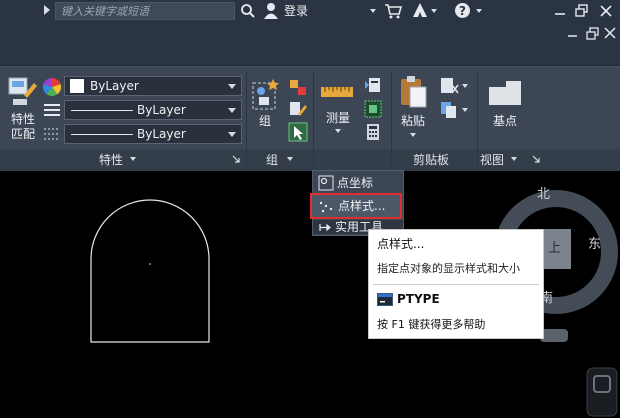 The height and width of the screenshot is (418, 620). Describe the element at coordinates (479, 11) in the screenshot. I see `help-dropdown-icon` at that location.